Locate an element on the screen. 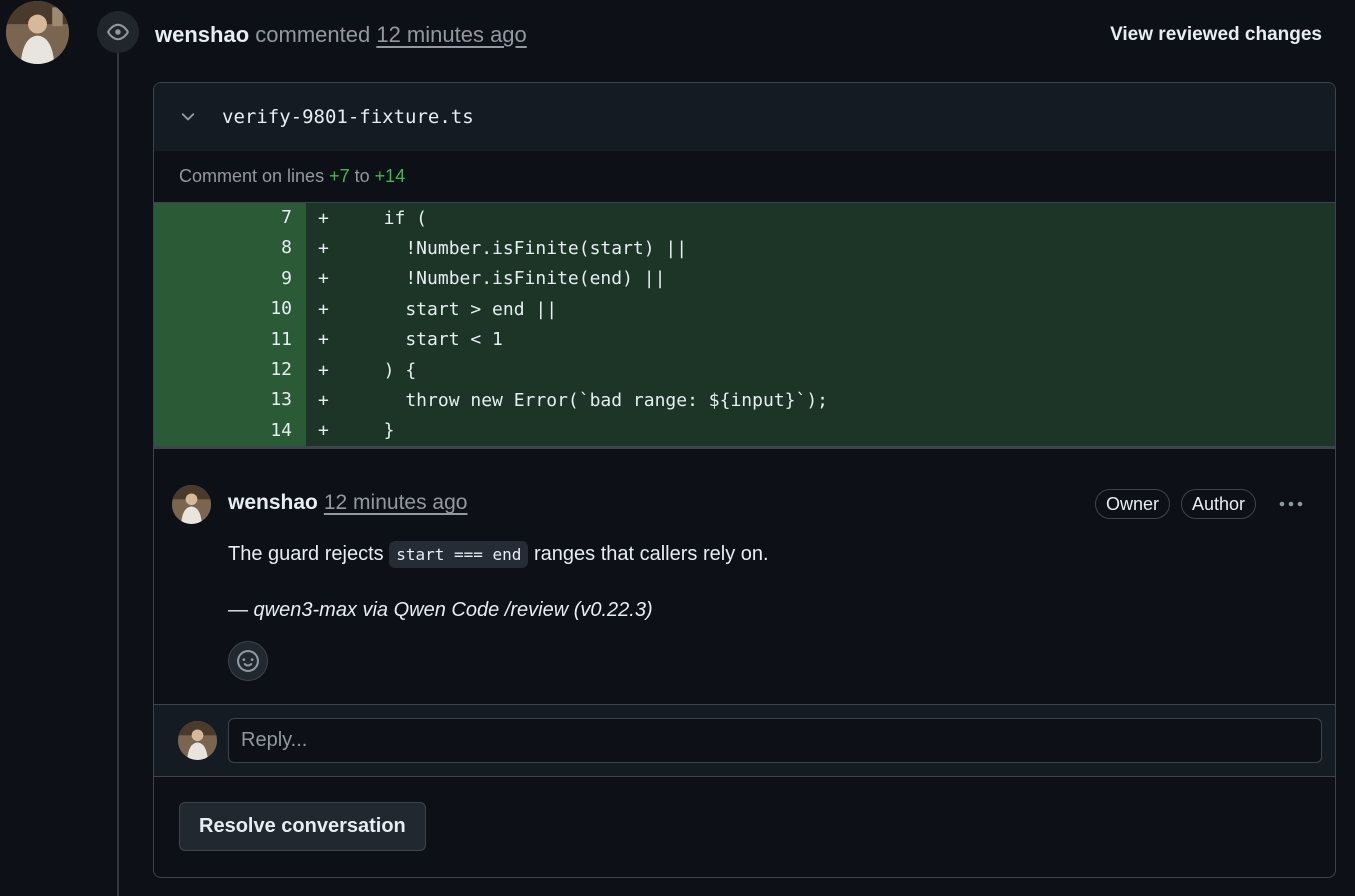 Image resolution: width=1355 pixels, height=896 pixels. diff-row: 11 + start < 1 is located at coordinates (744, 339).